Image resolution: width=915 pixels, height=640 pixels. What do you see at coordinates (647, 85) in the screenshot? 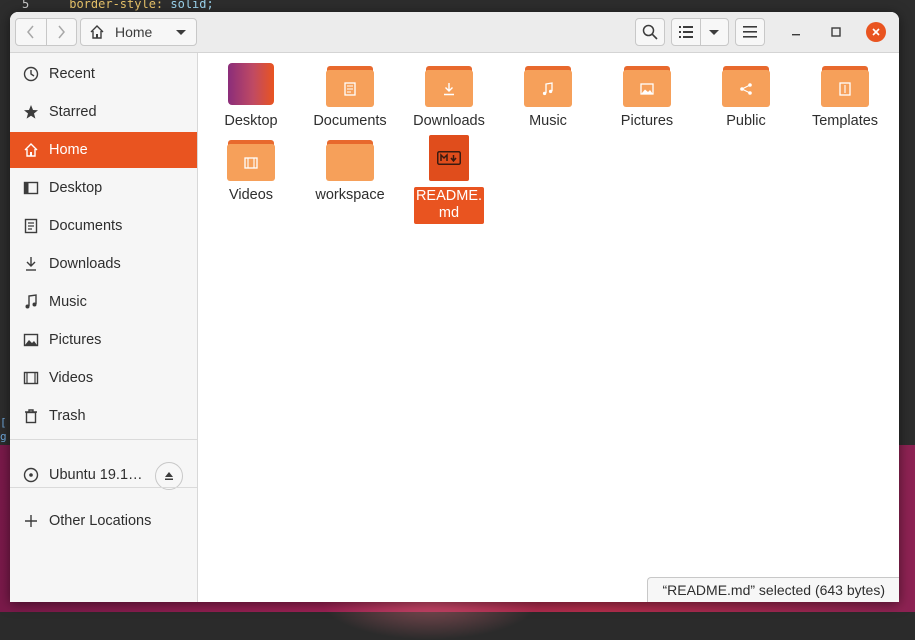
I see `pictures-folder-icon` at bounding box center [647, 85].